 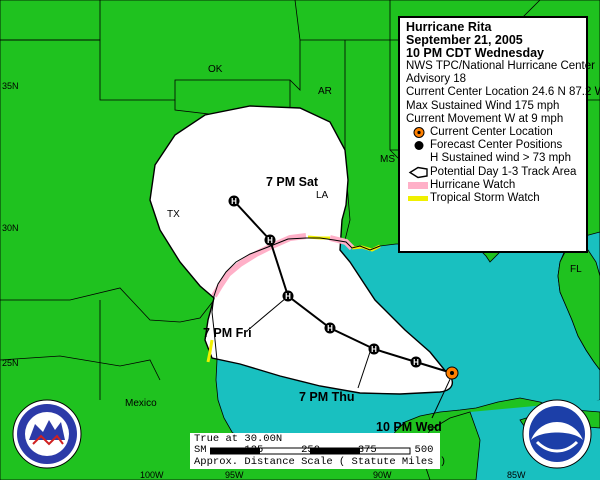 I want to click on lat-label-35: 35N, so click(x=10, y=86).